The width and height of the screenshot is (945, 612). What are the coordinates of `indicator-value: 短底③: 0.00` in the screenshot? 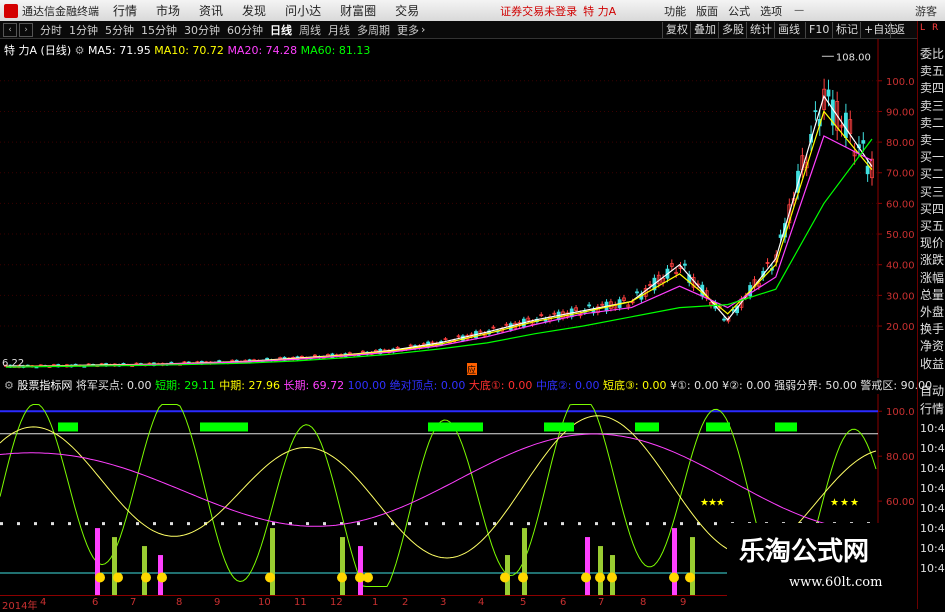 It's located at (637, 385).